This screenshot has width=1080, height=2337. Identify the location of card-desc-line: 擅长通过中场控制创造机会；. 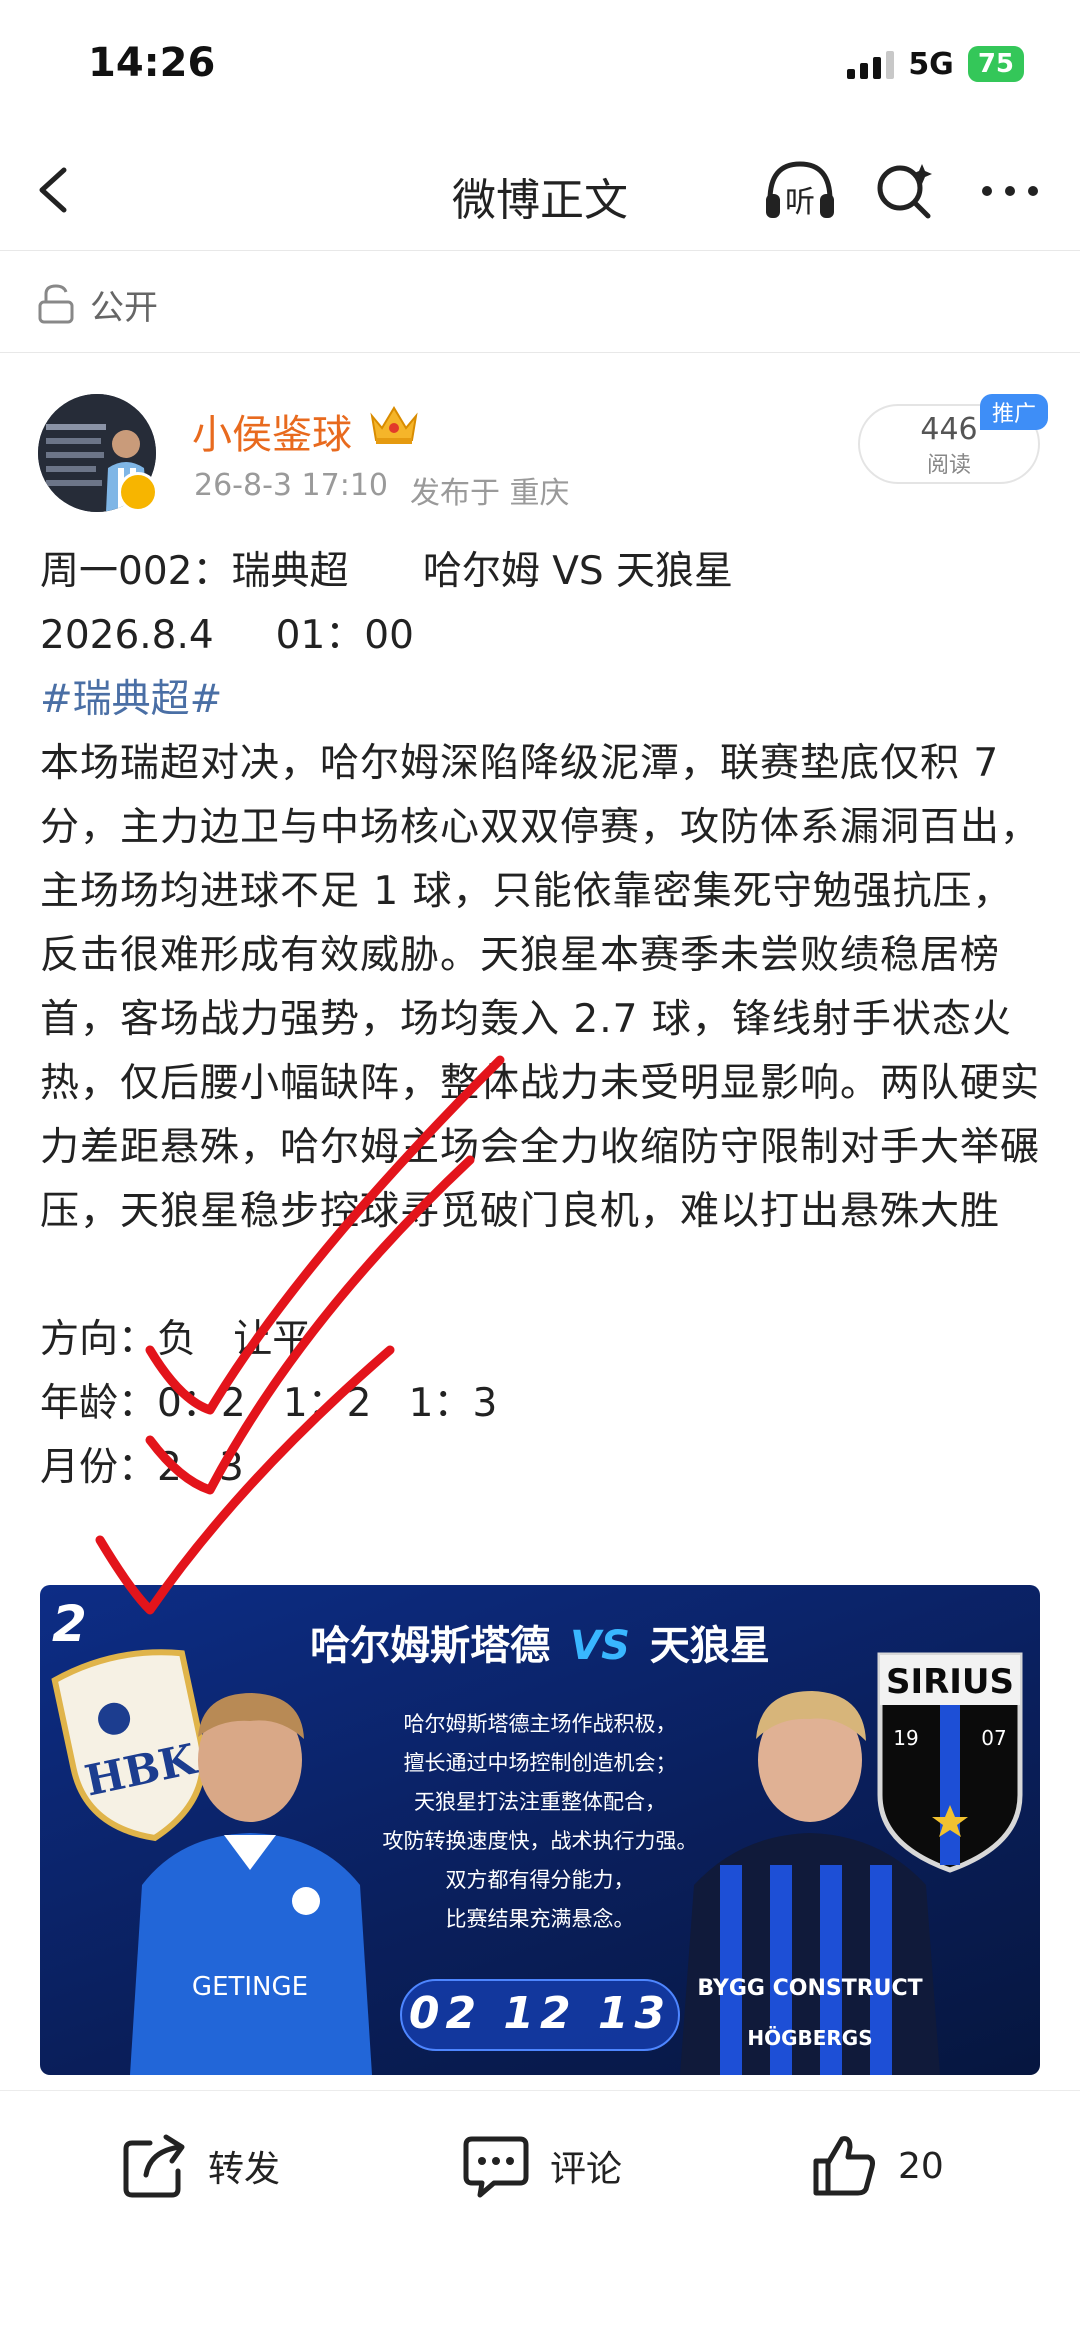
(540, 1763).